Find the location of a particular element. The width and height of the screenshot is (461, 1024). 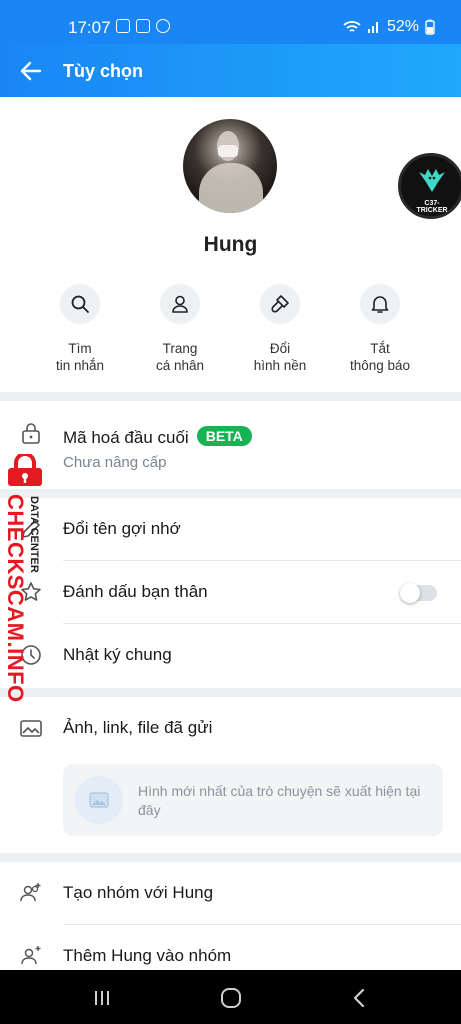

home-icon is located at coordinates (231, 998).